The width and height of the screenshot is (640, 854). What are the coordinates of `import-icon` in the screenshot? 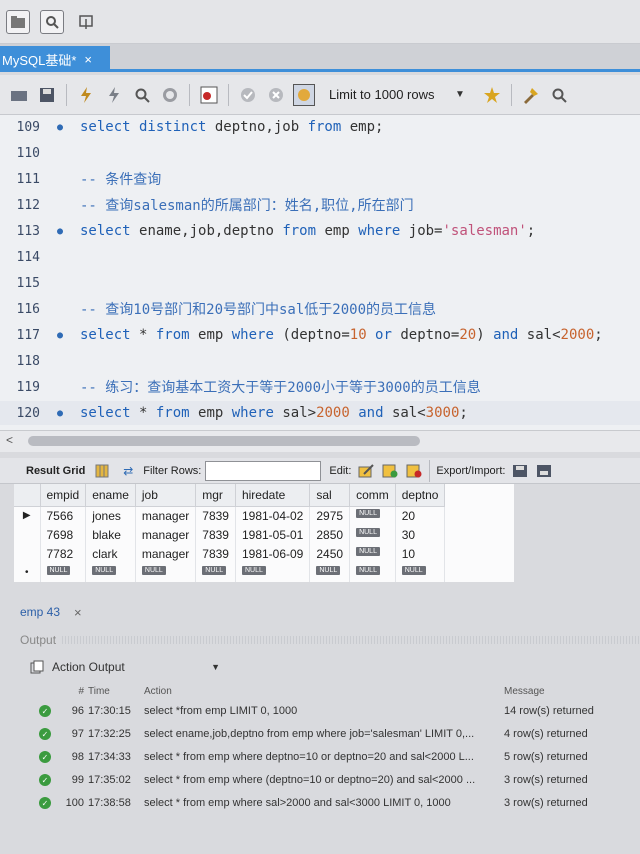 It's located at (544, 471).